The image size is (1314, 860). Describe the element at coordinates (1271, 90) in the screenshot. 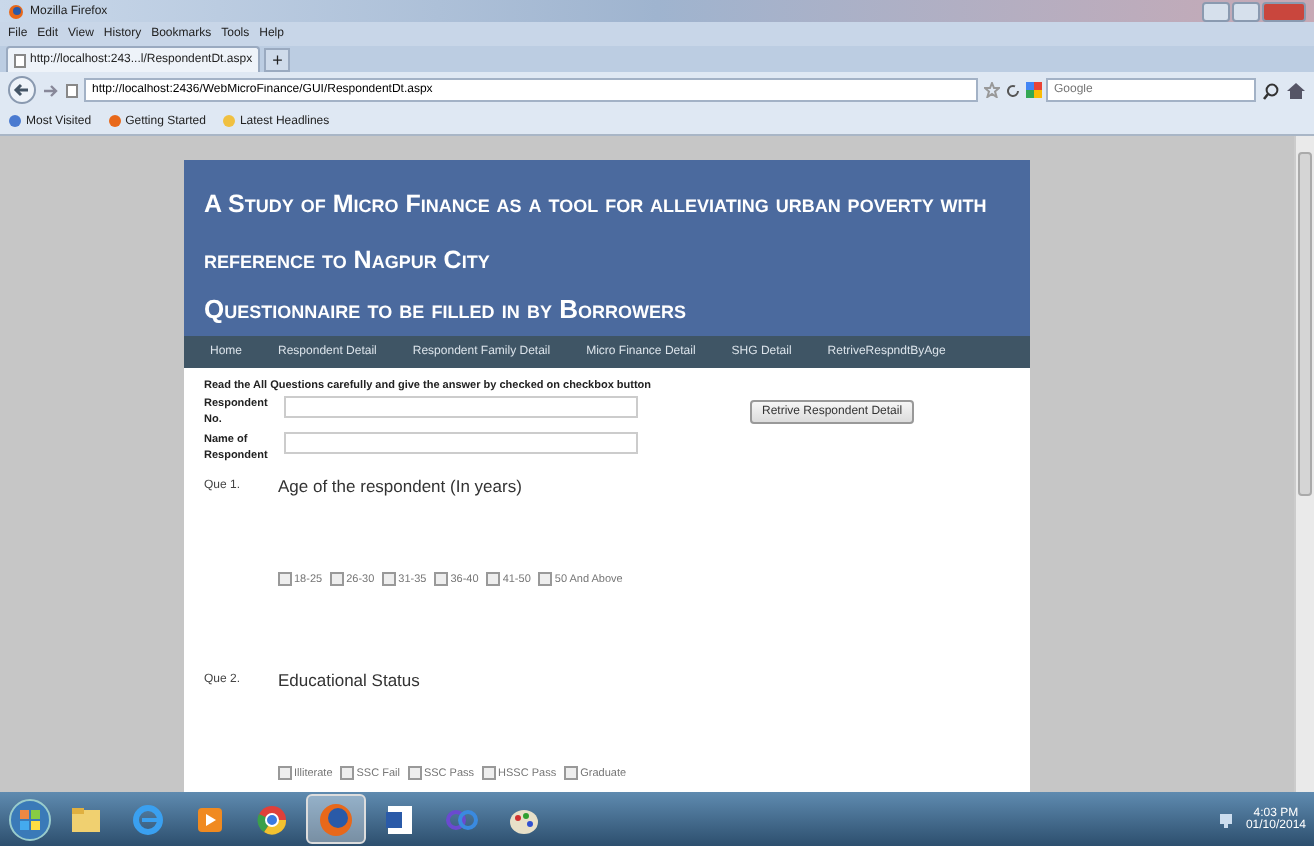

I see `search-icon` at that location.